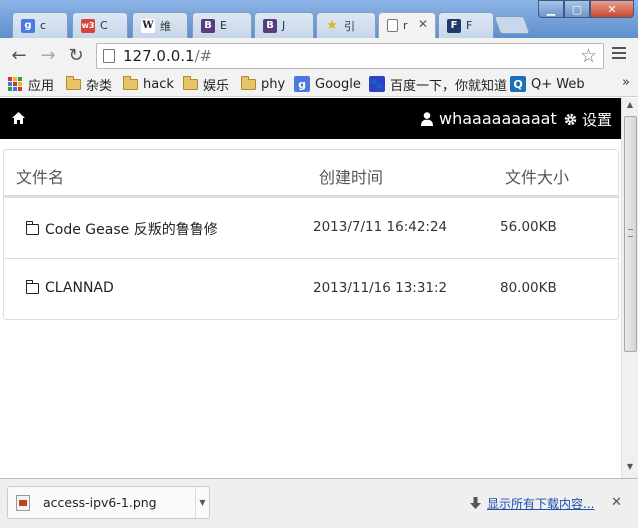 The height and width of the screenshot is (528, 638). I want to click on file-name-cell: CLANNAD, so click(69, 287).